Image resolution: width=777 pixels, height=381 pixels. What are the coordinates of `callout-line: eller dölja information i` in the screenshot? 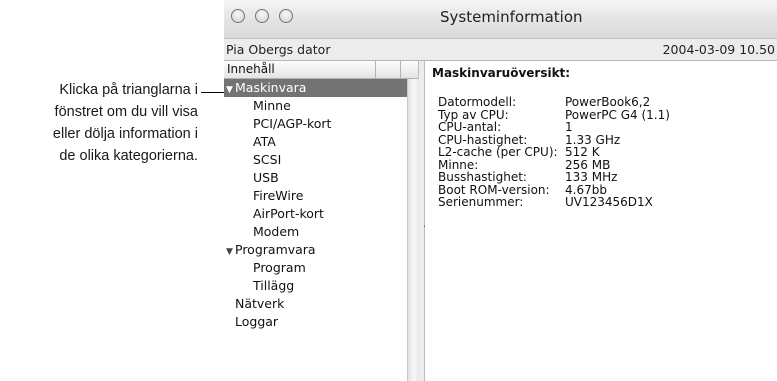 It's located at (125, 134).